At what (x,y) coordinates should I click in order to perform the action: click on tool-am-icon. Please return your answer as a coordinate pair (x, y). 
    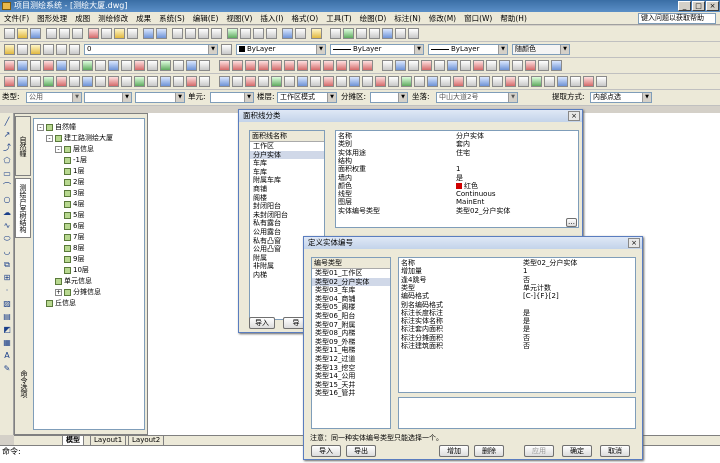
    Looking at the image, I should click on (517, 65).